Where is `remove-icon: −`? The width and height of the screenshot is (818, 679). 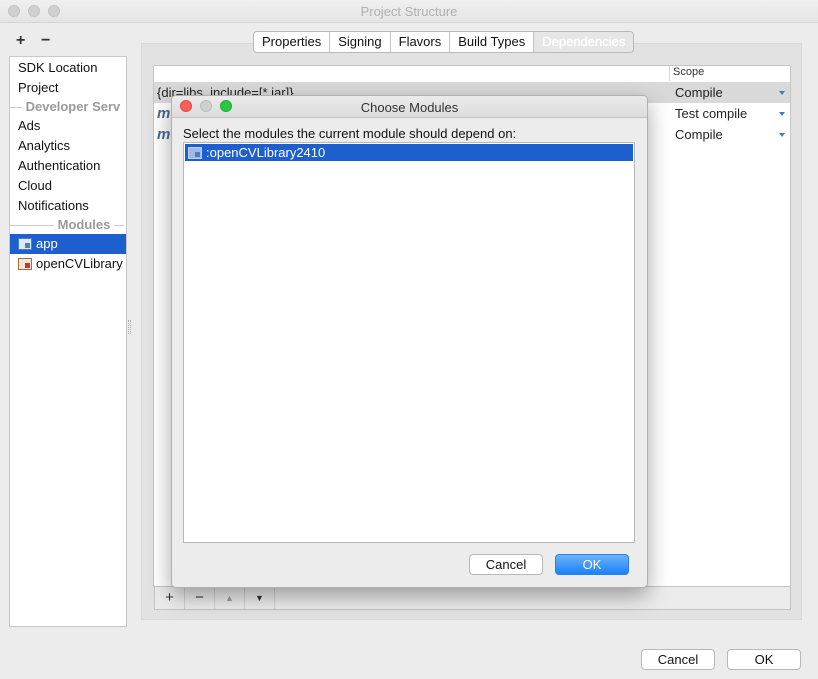 remove-icon: − is located at coordinates (45, 41).